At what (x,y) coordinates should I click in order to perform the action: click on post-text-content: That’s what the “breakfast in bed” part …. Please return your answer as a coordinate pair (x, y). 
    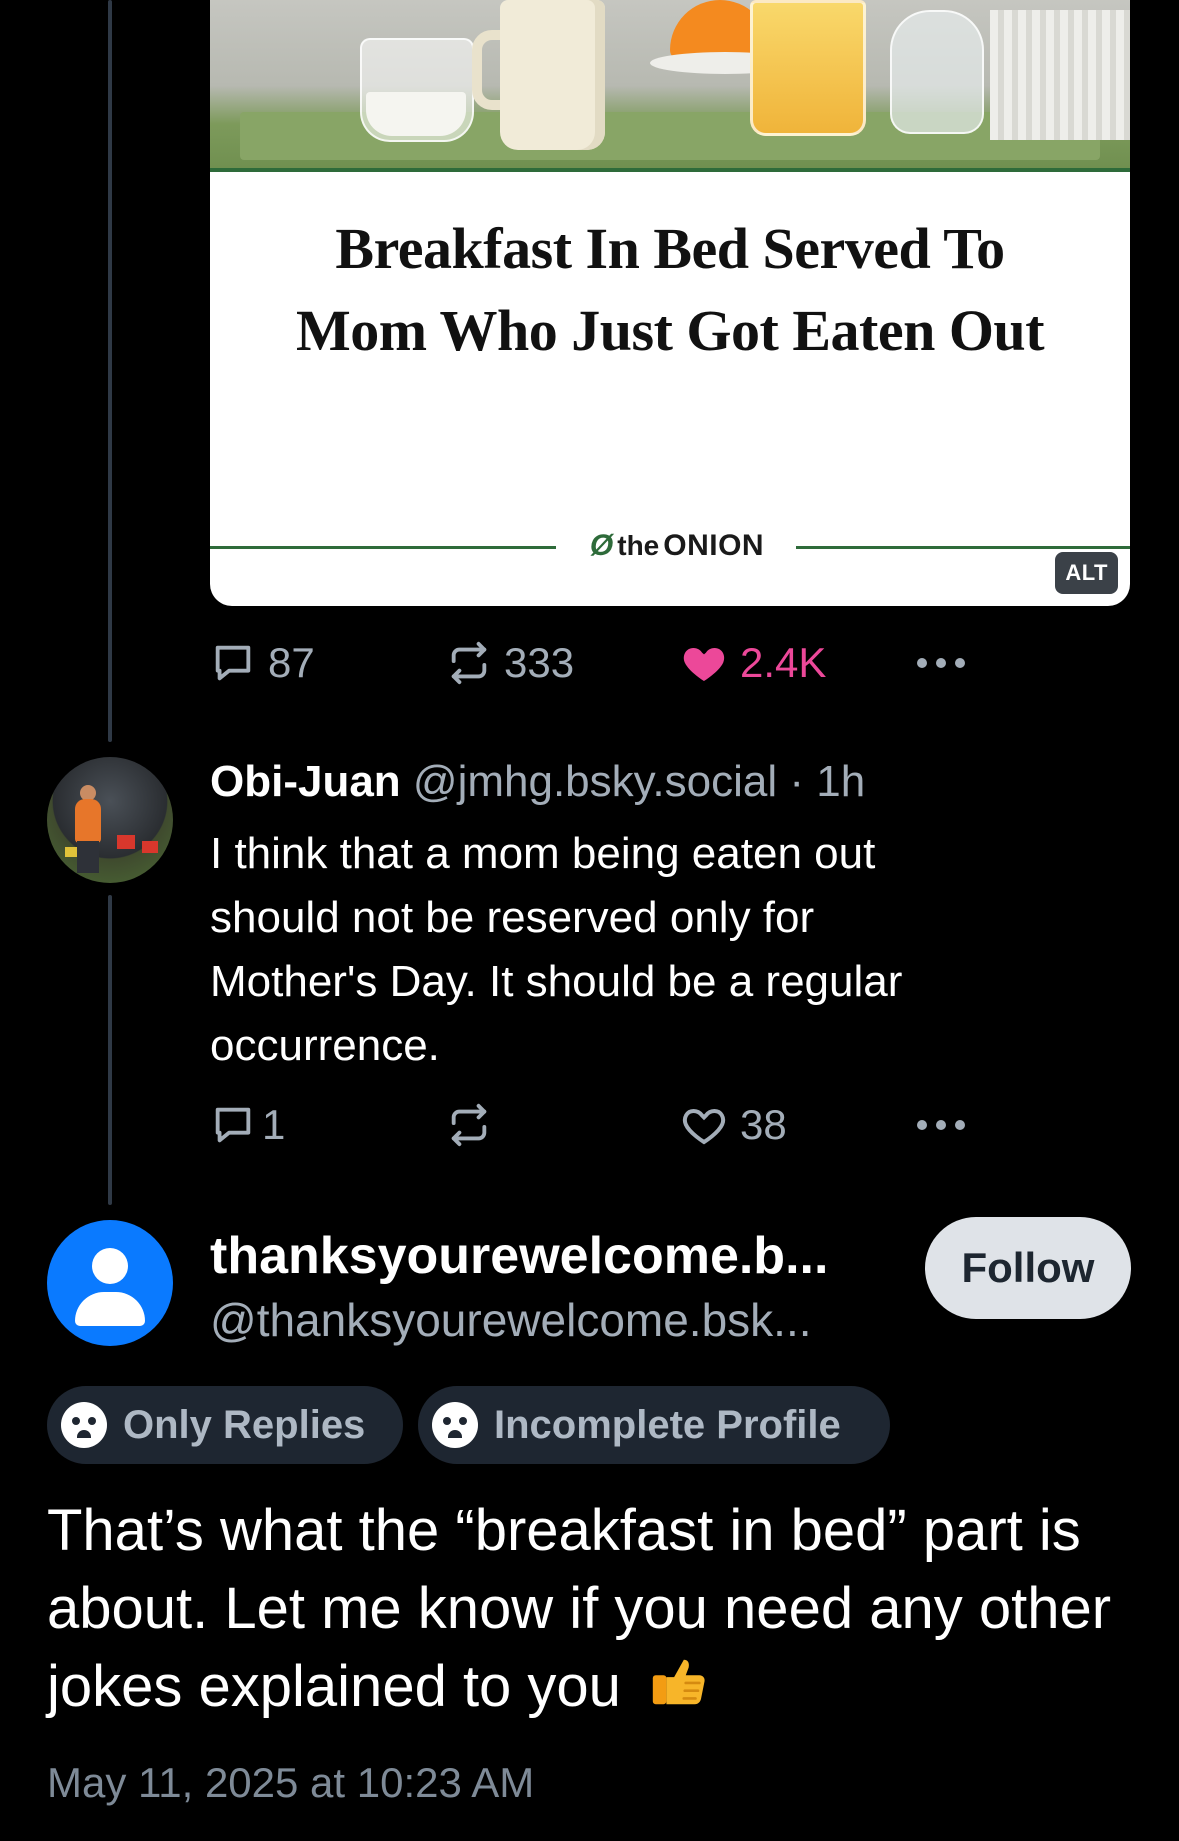
    Looking at the image, I should click on (579, 1608).